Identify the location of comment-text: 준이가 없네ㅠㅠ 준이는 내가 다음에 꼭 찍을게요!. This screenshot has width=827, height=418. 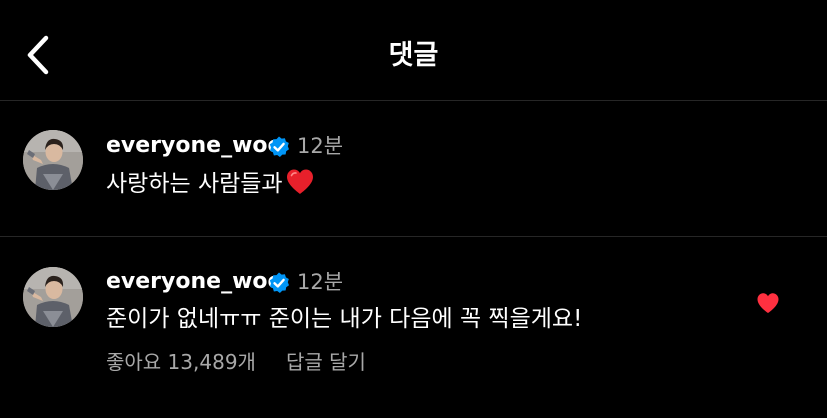
(344, 319).